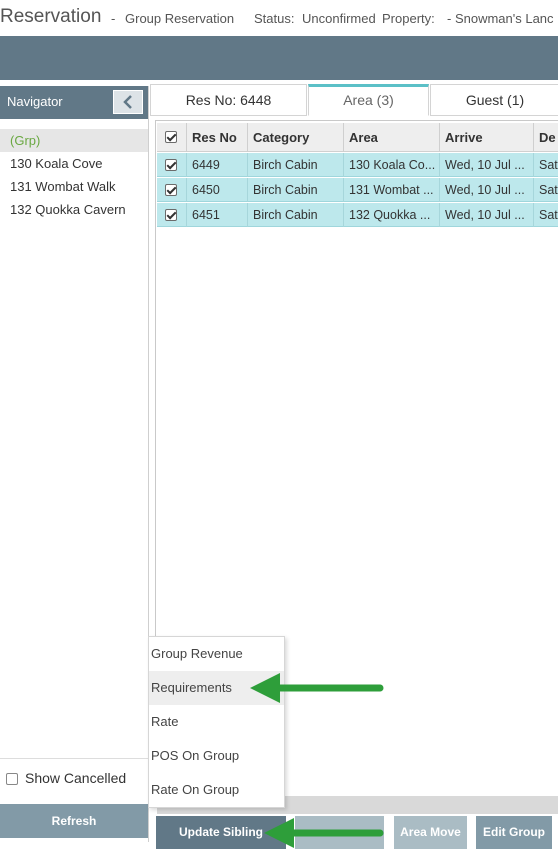 The width and height of the screenshot is (558, 850). I want to click on navigator-header: Navigator, so click(74, 102).